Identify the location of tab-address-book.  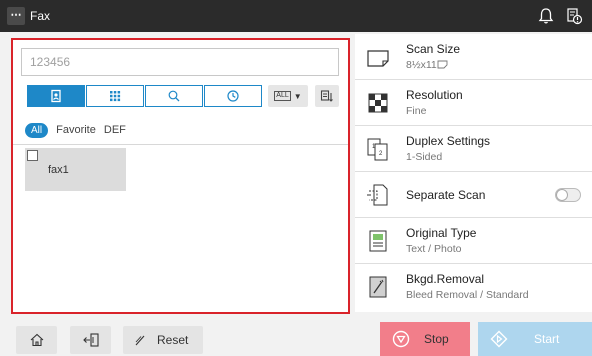
(56, 96).